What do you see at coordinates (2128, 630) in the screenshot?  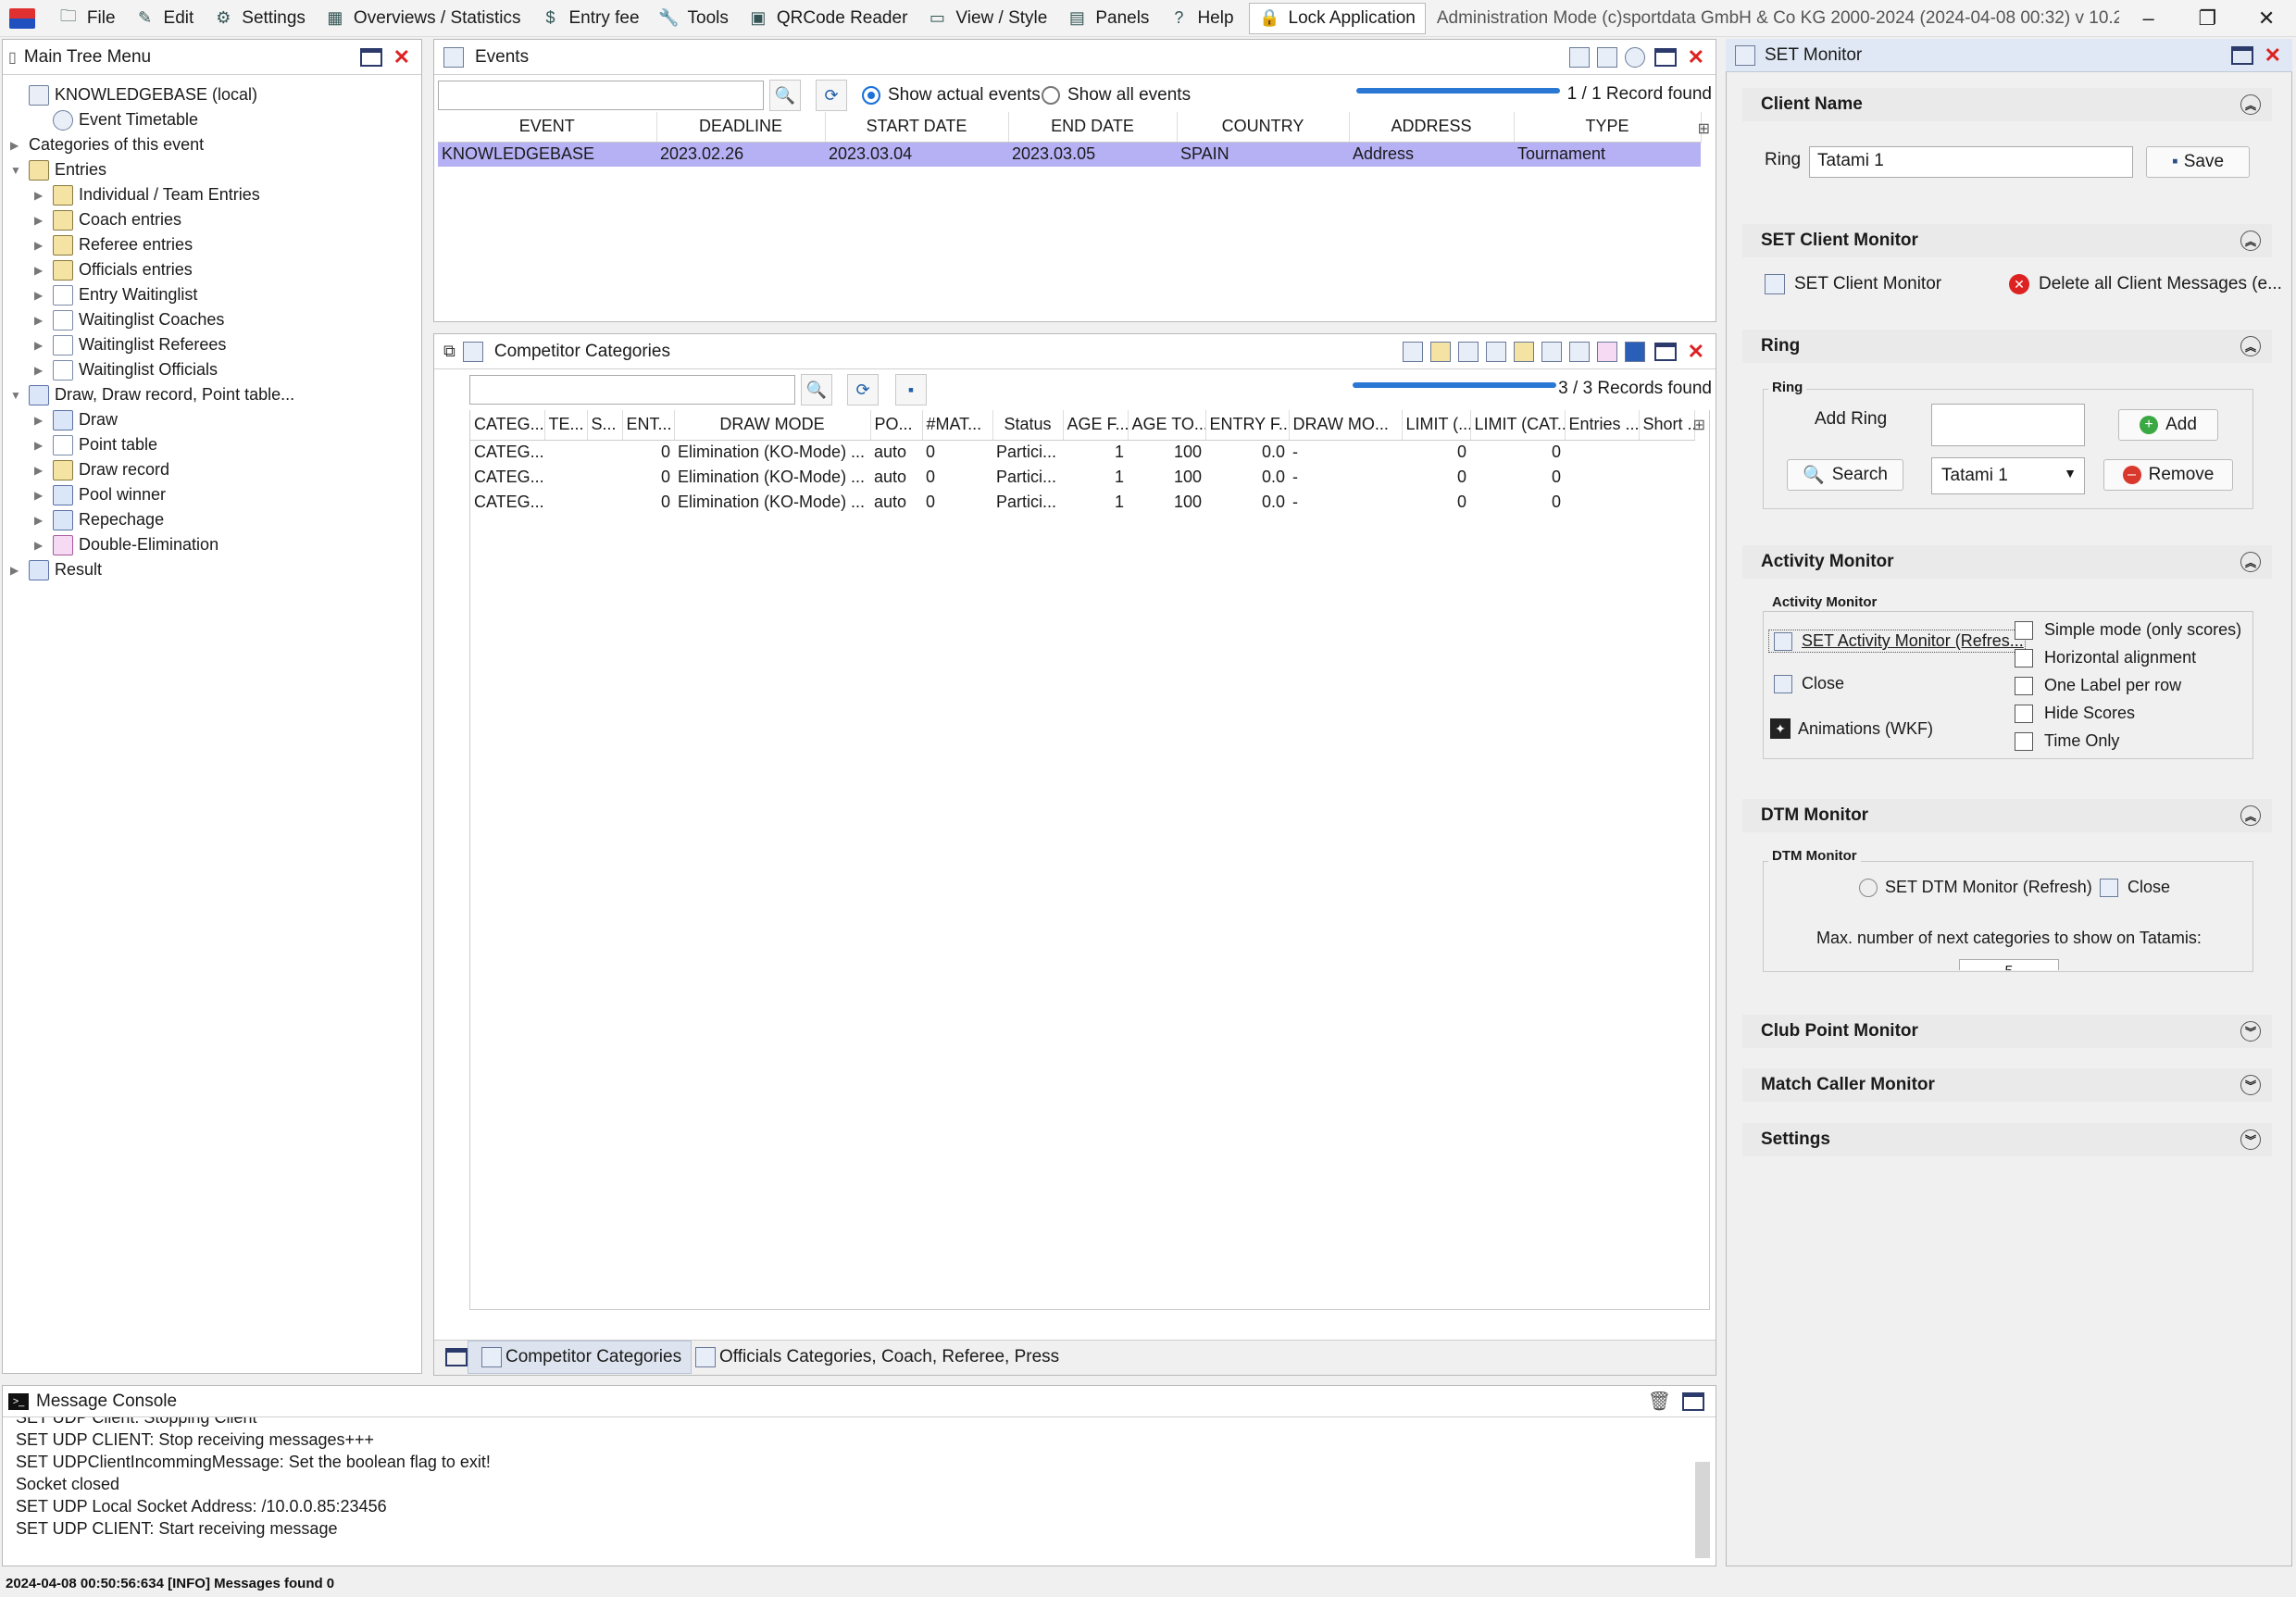 I see `activity-option-checkbox: Simple mode (only scores)` at bounding box center [2128, 630].